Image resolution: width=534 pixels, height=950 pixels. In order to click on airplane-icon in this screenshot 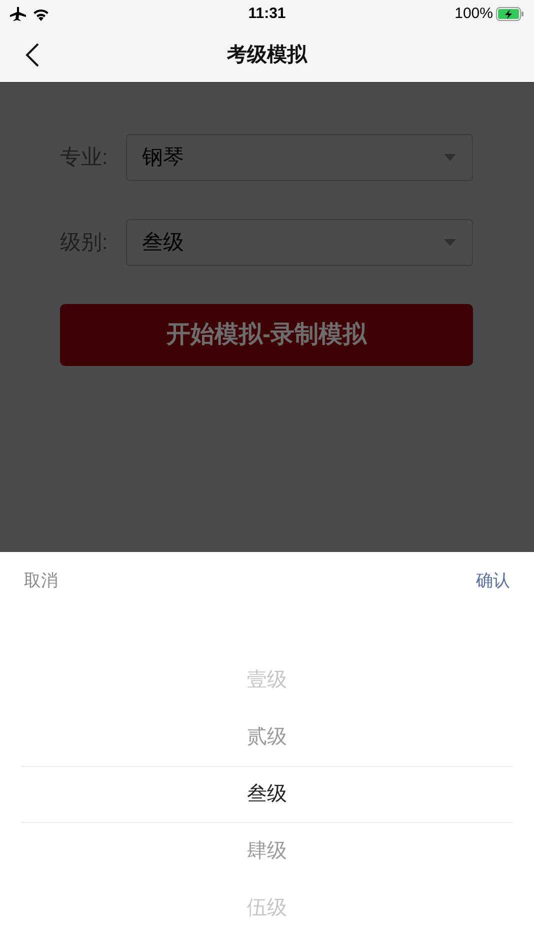, I will do `click(18, 14)`.